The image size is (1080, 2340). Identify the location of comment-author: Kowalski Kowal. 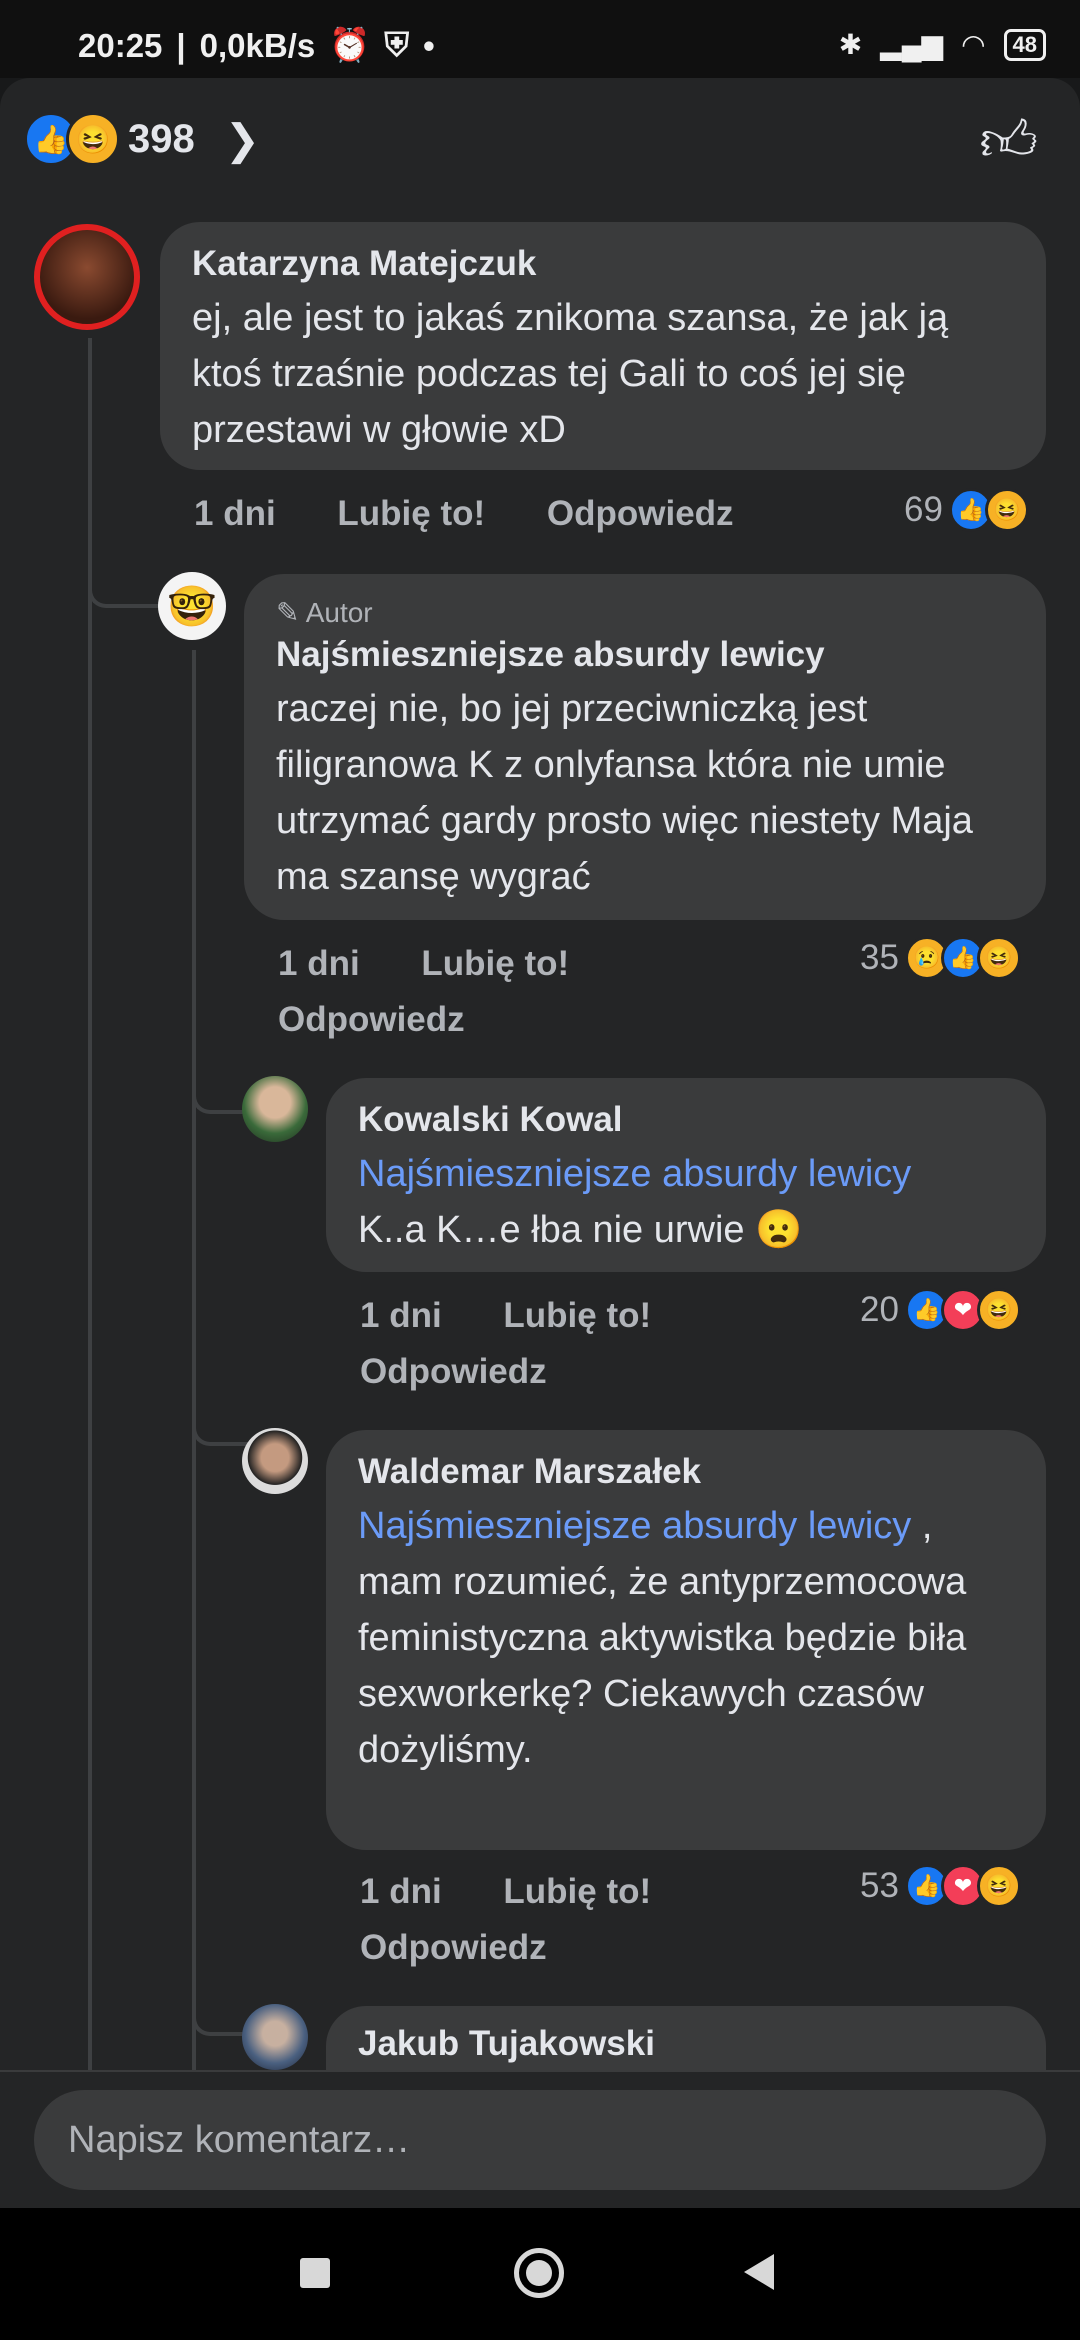
(686, 1120).